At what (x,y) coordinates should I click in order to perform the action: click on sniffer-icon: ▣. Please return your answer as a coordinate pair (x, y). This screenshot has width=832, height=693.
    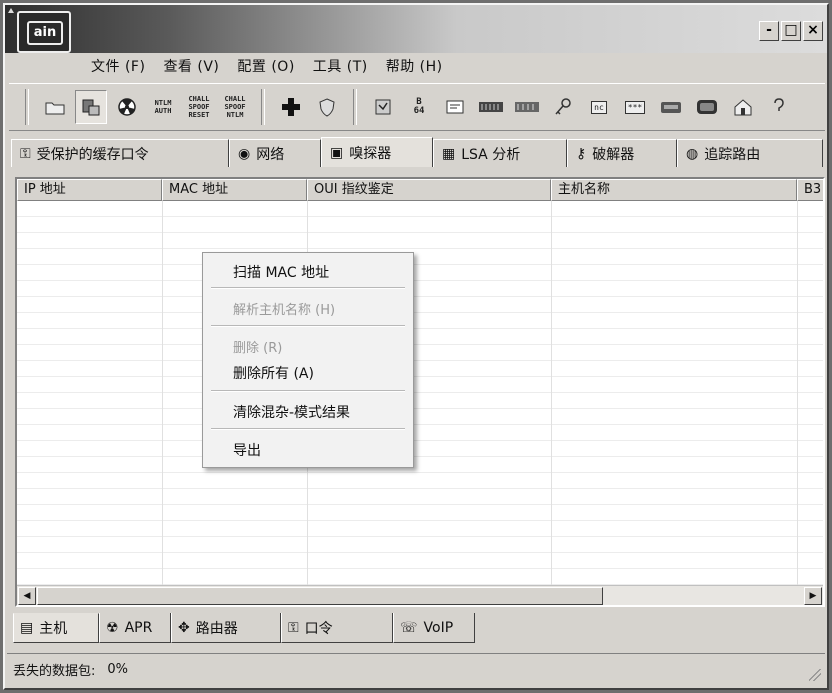
    Looking at the image, I should click on (337, 152).